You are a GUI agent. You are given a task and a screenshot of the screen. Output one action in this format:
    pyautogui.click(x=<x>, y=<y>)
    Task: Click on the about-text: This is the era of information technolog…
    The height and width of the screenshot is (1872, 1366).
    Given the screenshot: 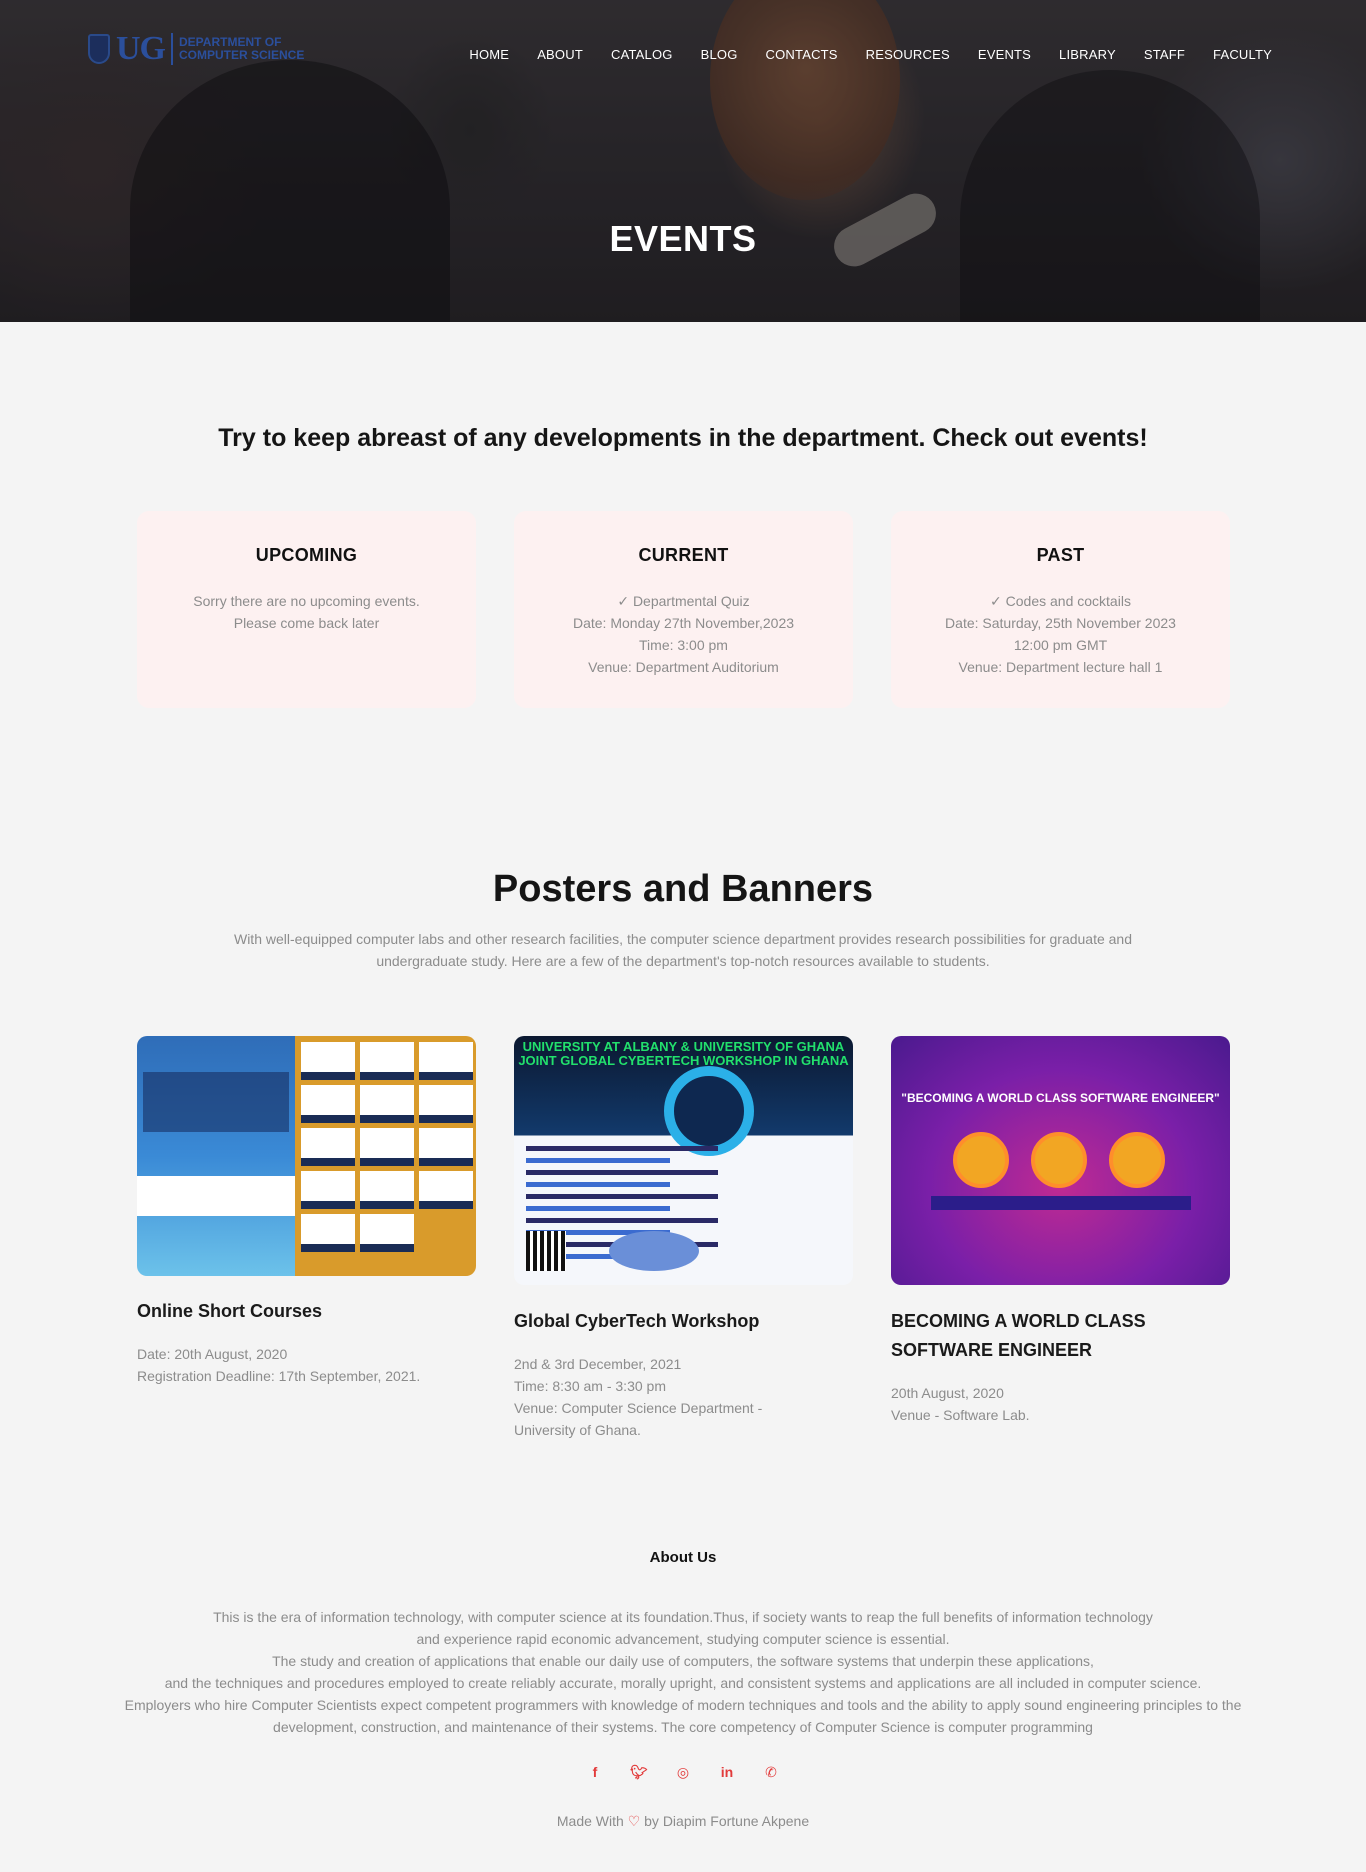 What is the action you would take?
    pyautogui.click(x=683, y=1672)
    